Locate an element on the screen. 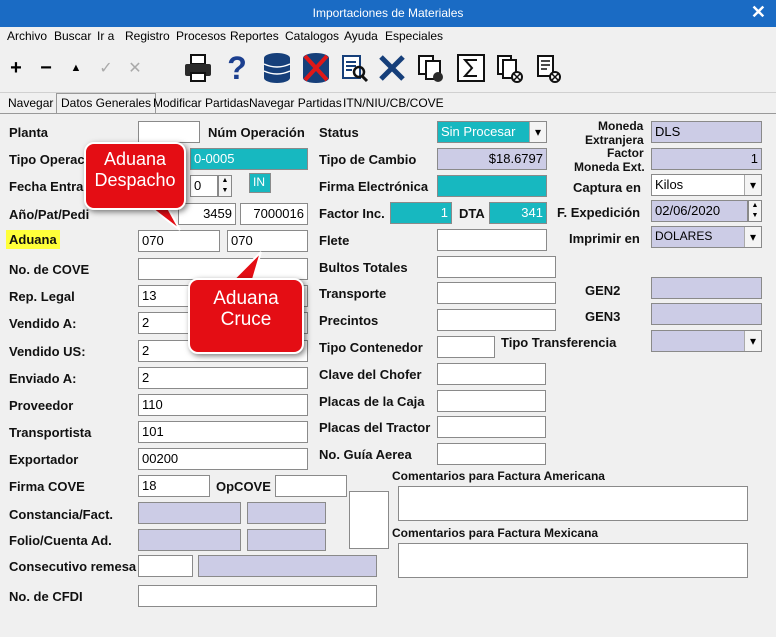  opcove-field is located at coordinates (311, 486).